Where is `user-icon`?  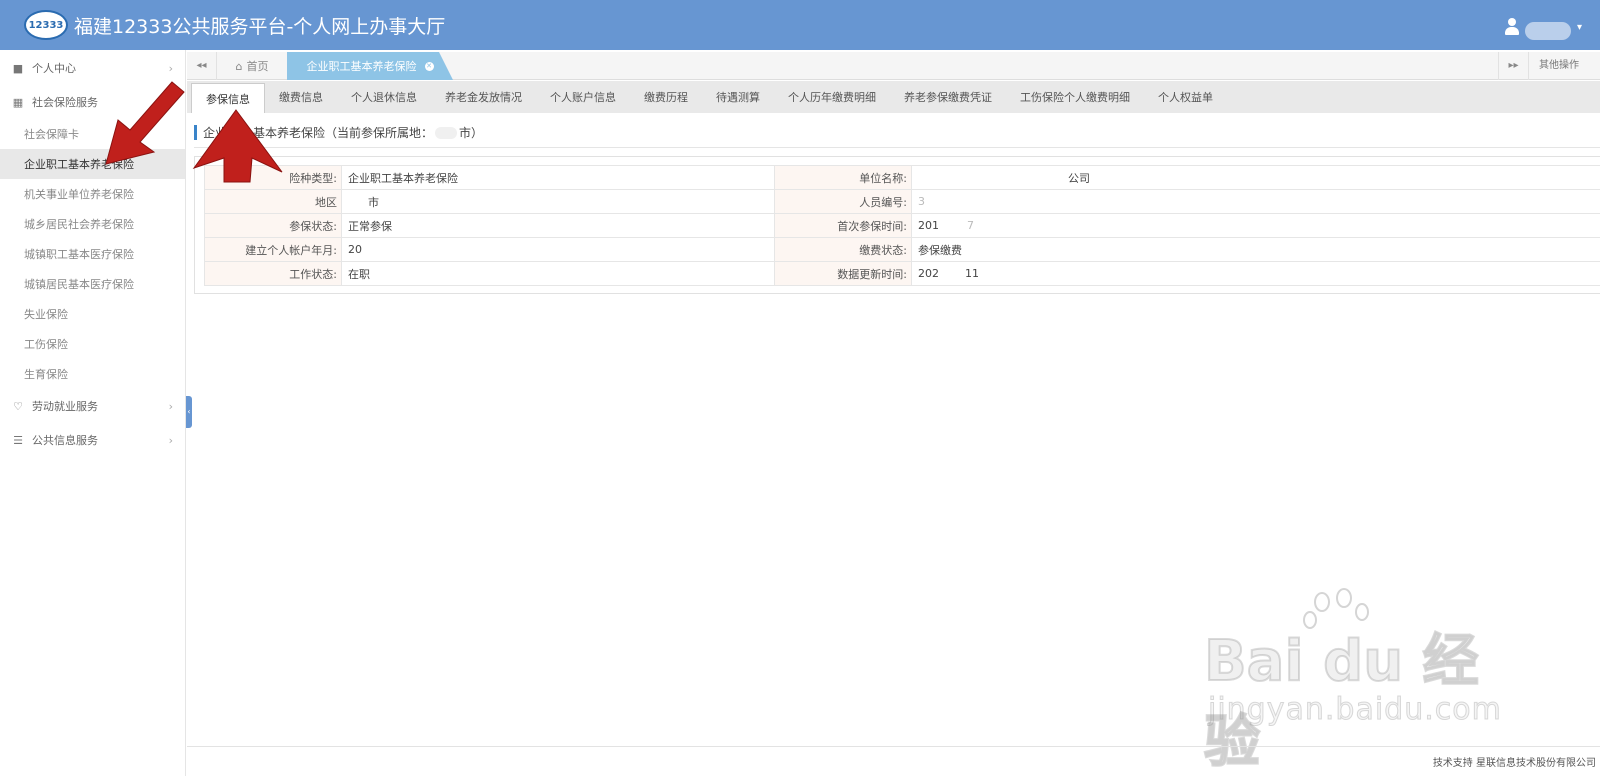 user-icon is located at coordinates (1511, 27).